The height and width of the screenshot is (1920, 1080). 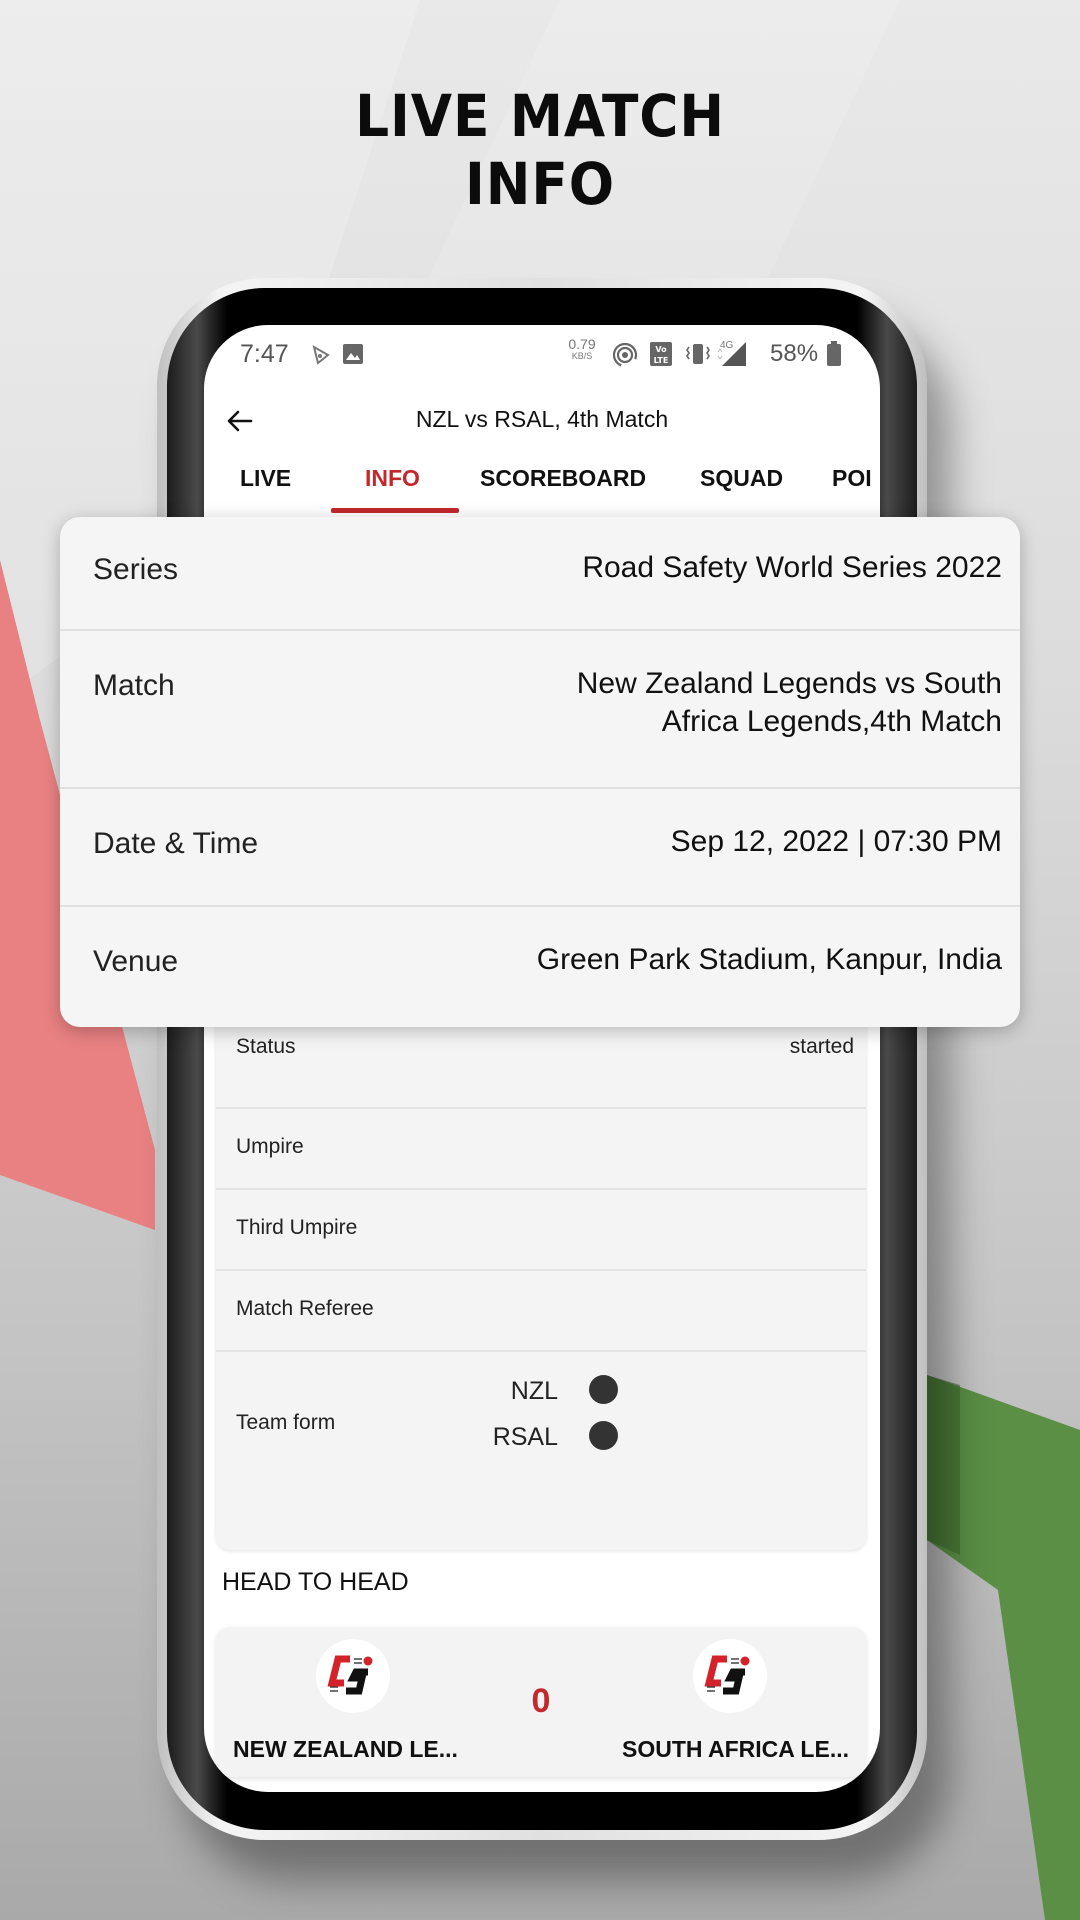 I want to click on row-label: Third Umpire, so click(x=297, y=1227).